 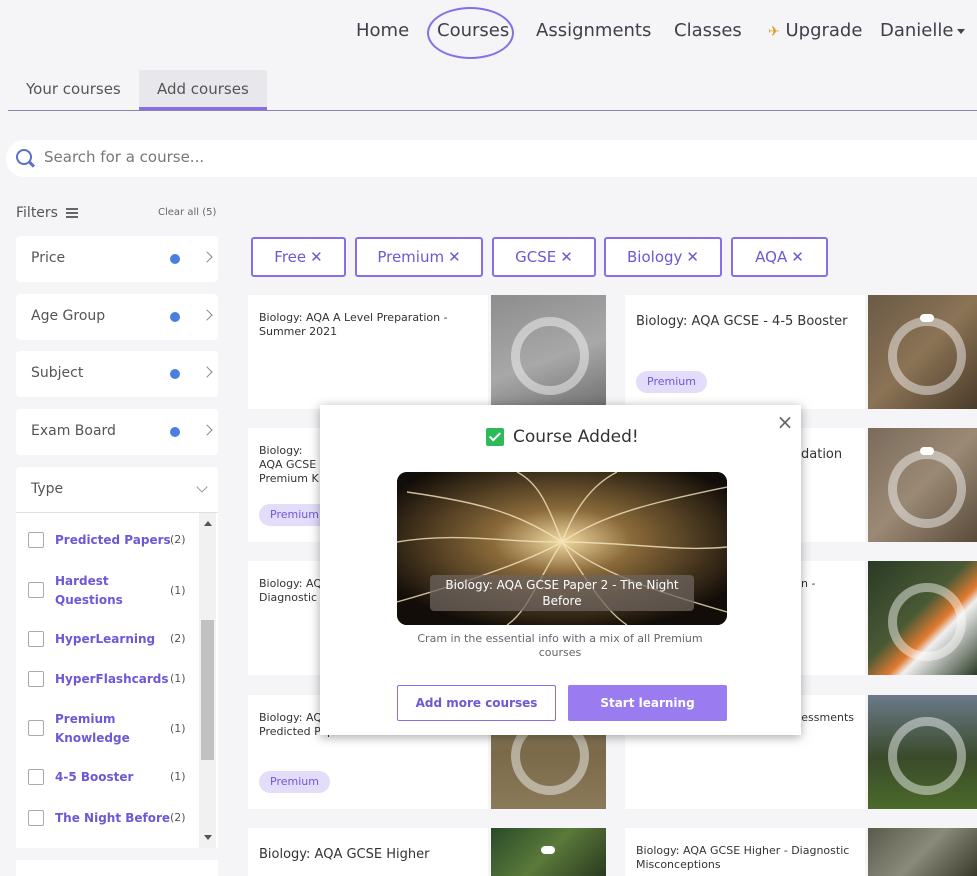 I want to click on filter-age-group: Age Group, so click(x=117, y=317).